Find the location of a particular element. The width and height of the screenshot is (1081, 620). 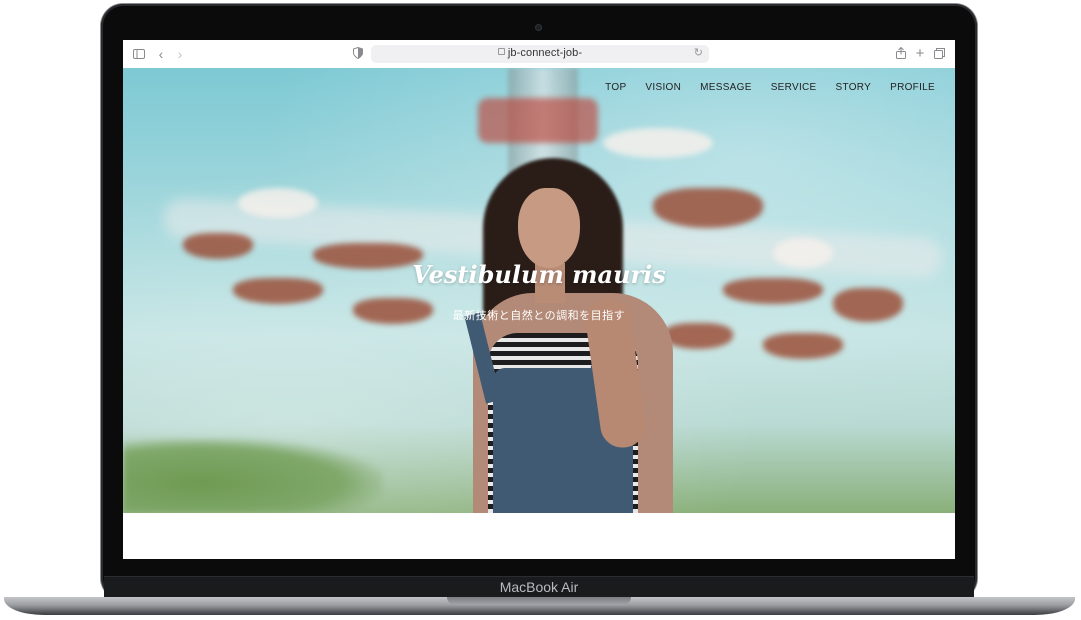

camera-dot is located at coordinates (538, 27).